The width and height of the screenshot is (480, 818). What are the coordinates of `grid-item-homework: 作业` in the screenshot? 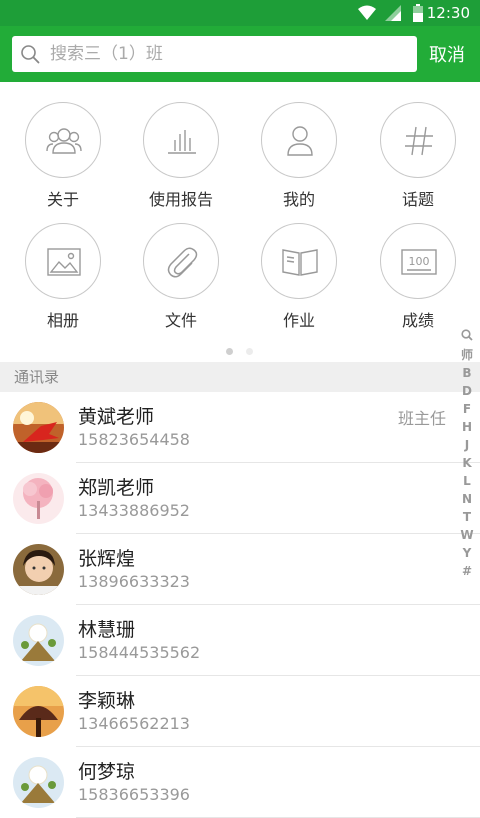 It's located at (299, 277).